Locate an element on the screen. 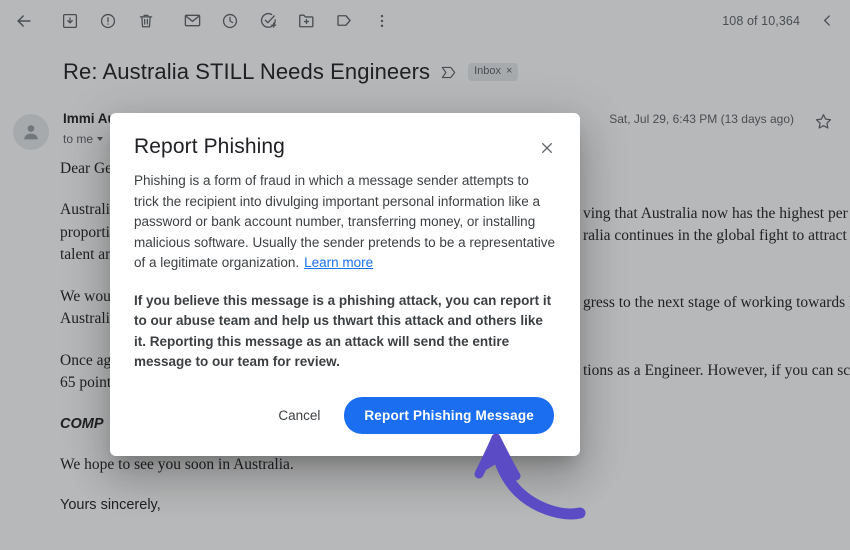 This screenshot has height=550, width=850. dialog-title: Report Phishing is located at coordinates (209, 146).